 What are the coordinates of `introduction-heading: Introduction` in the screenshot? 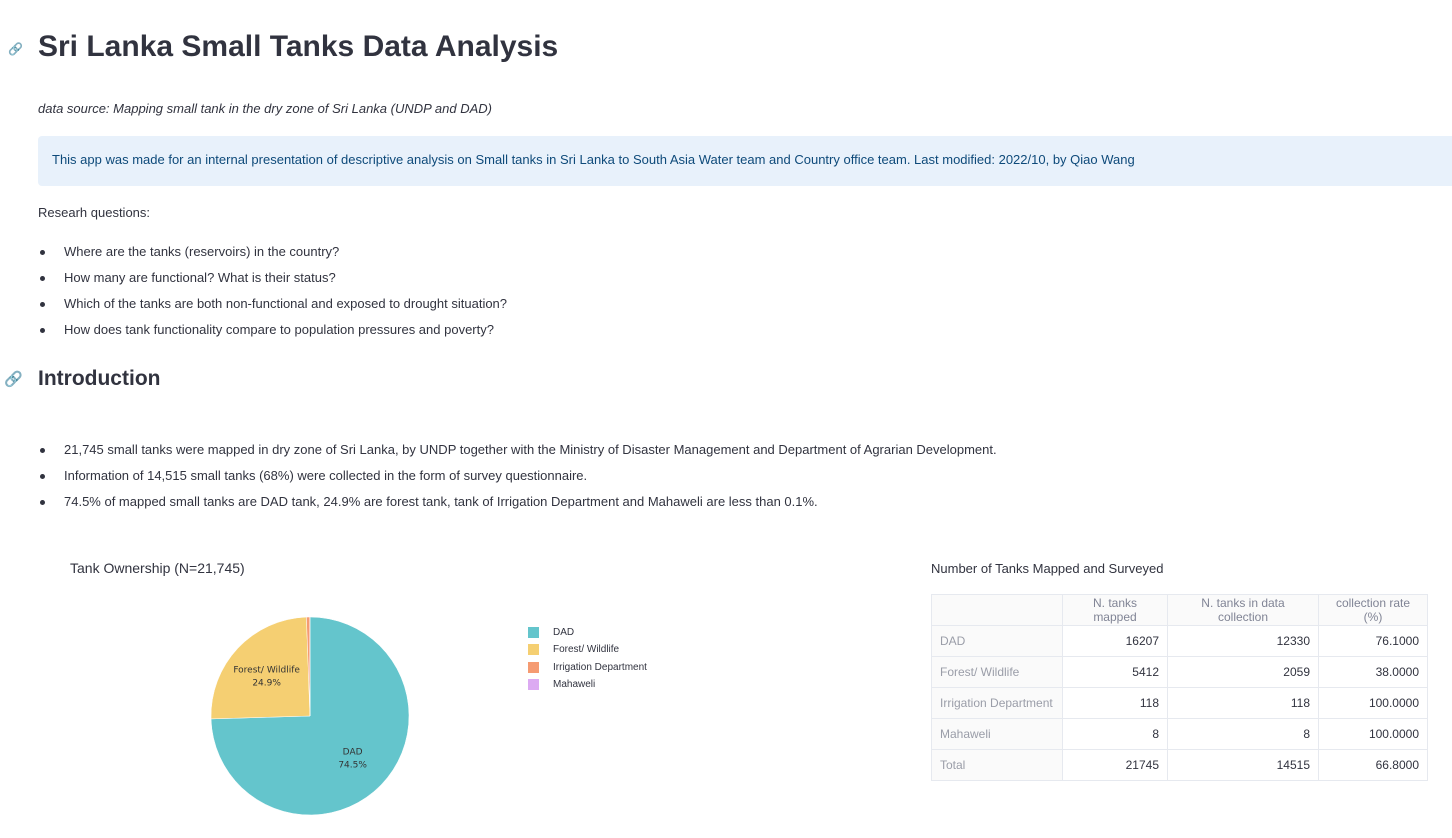 It's located at (99, 378).